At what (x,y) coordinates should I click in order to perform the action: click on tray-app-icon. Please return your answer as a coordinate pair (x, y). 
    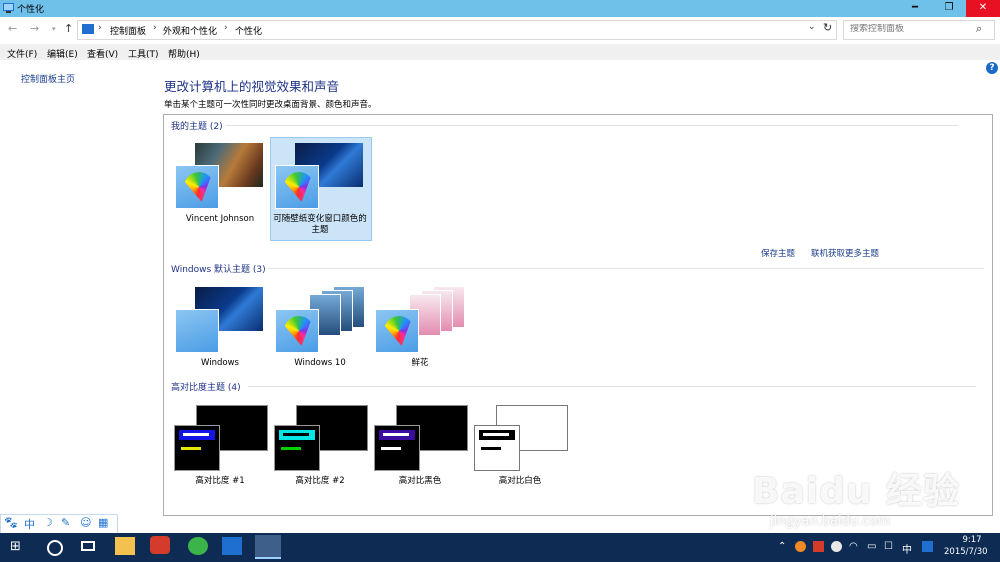
    Looking at the image, I should click on (836, 546).